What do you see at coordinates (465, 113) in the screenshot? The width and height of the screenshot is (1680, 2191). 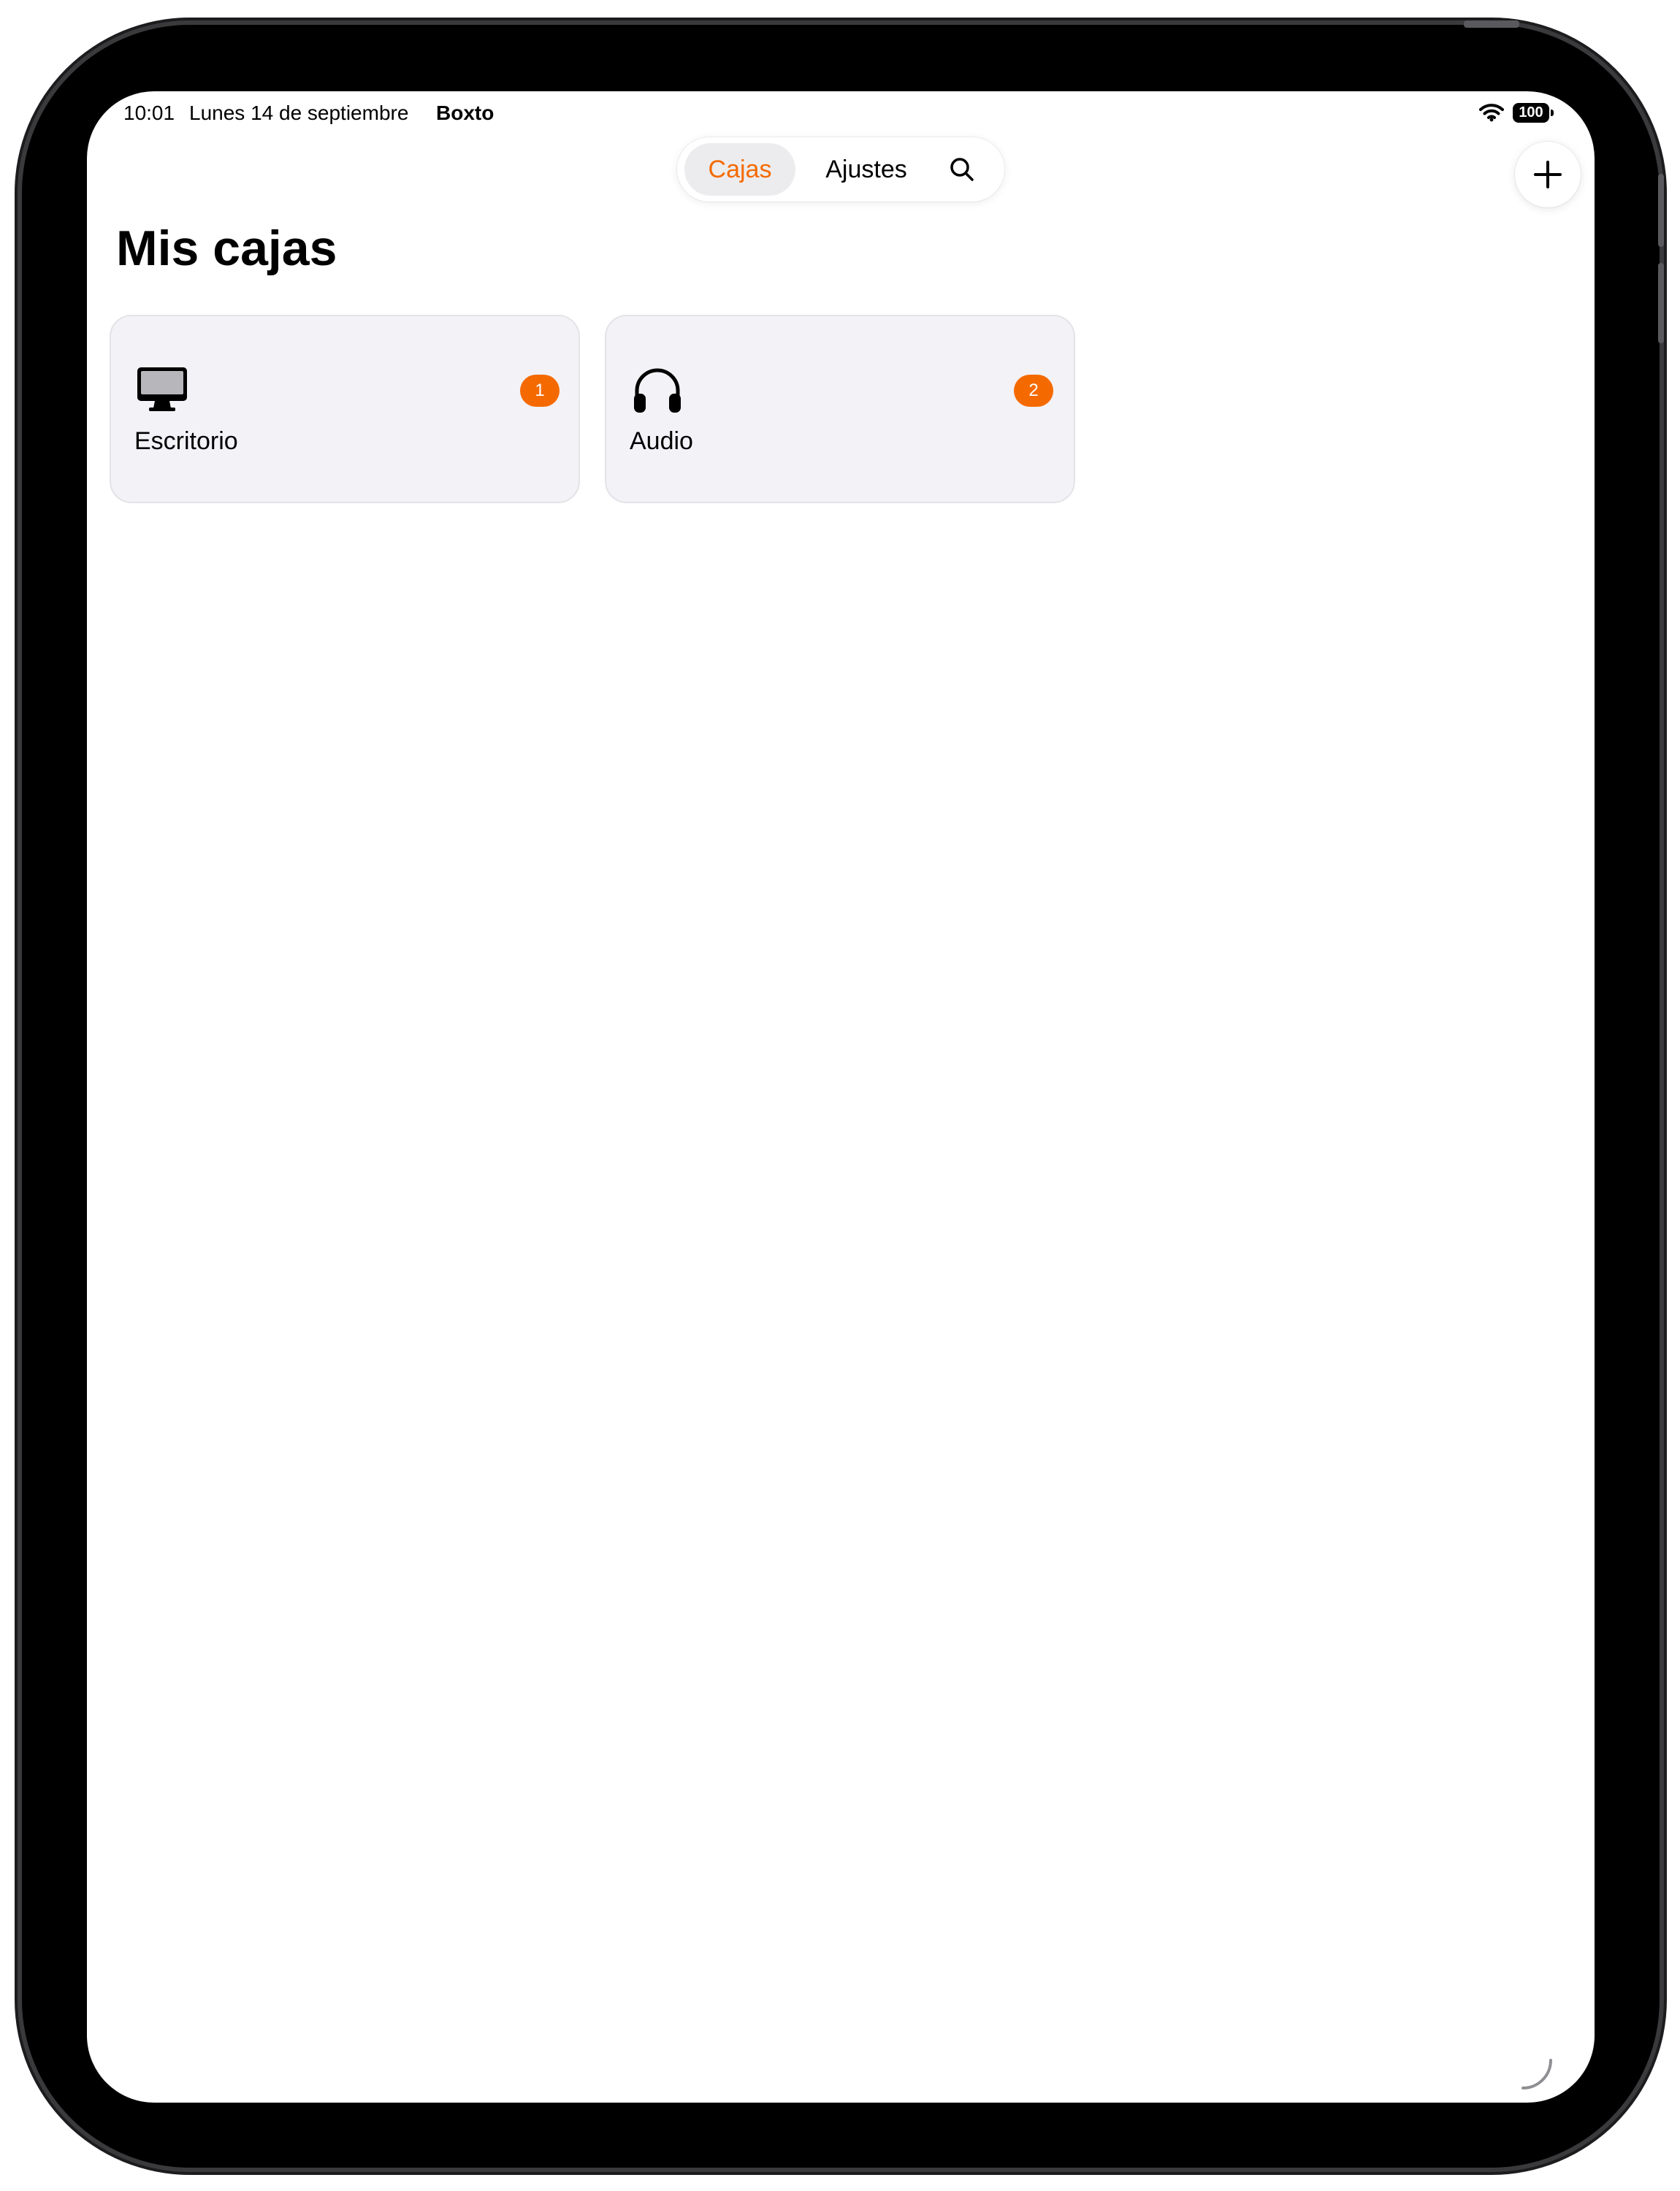 I see `status-app-name: Boxto` at bounding box center [465, 113].